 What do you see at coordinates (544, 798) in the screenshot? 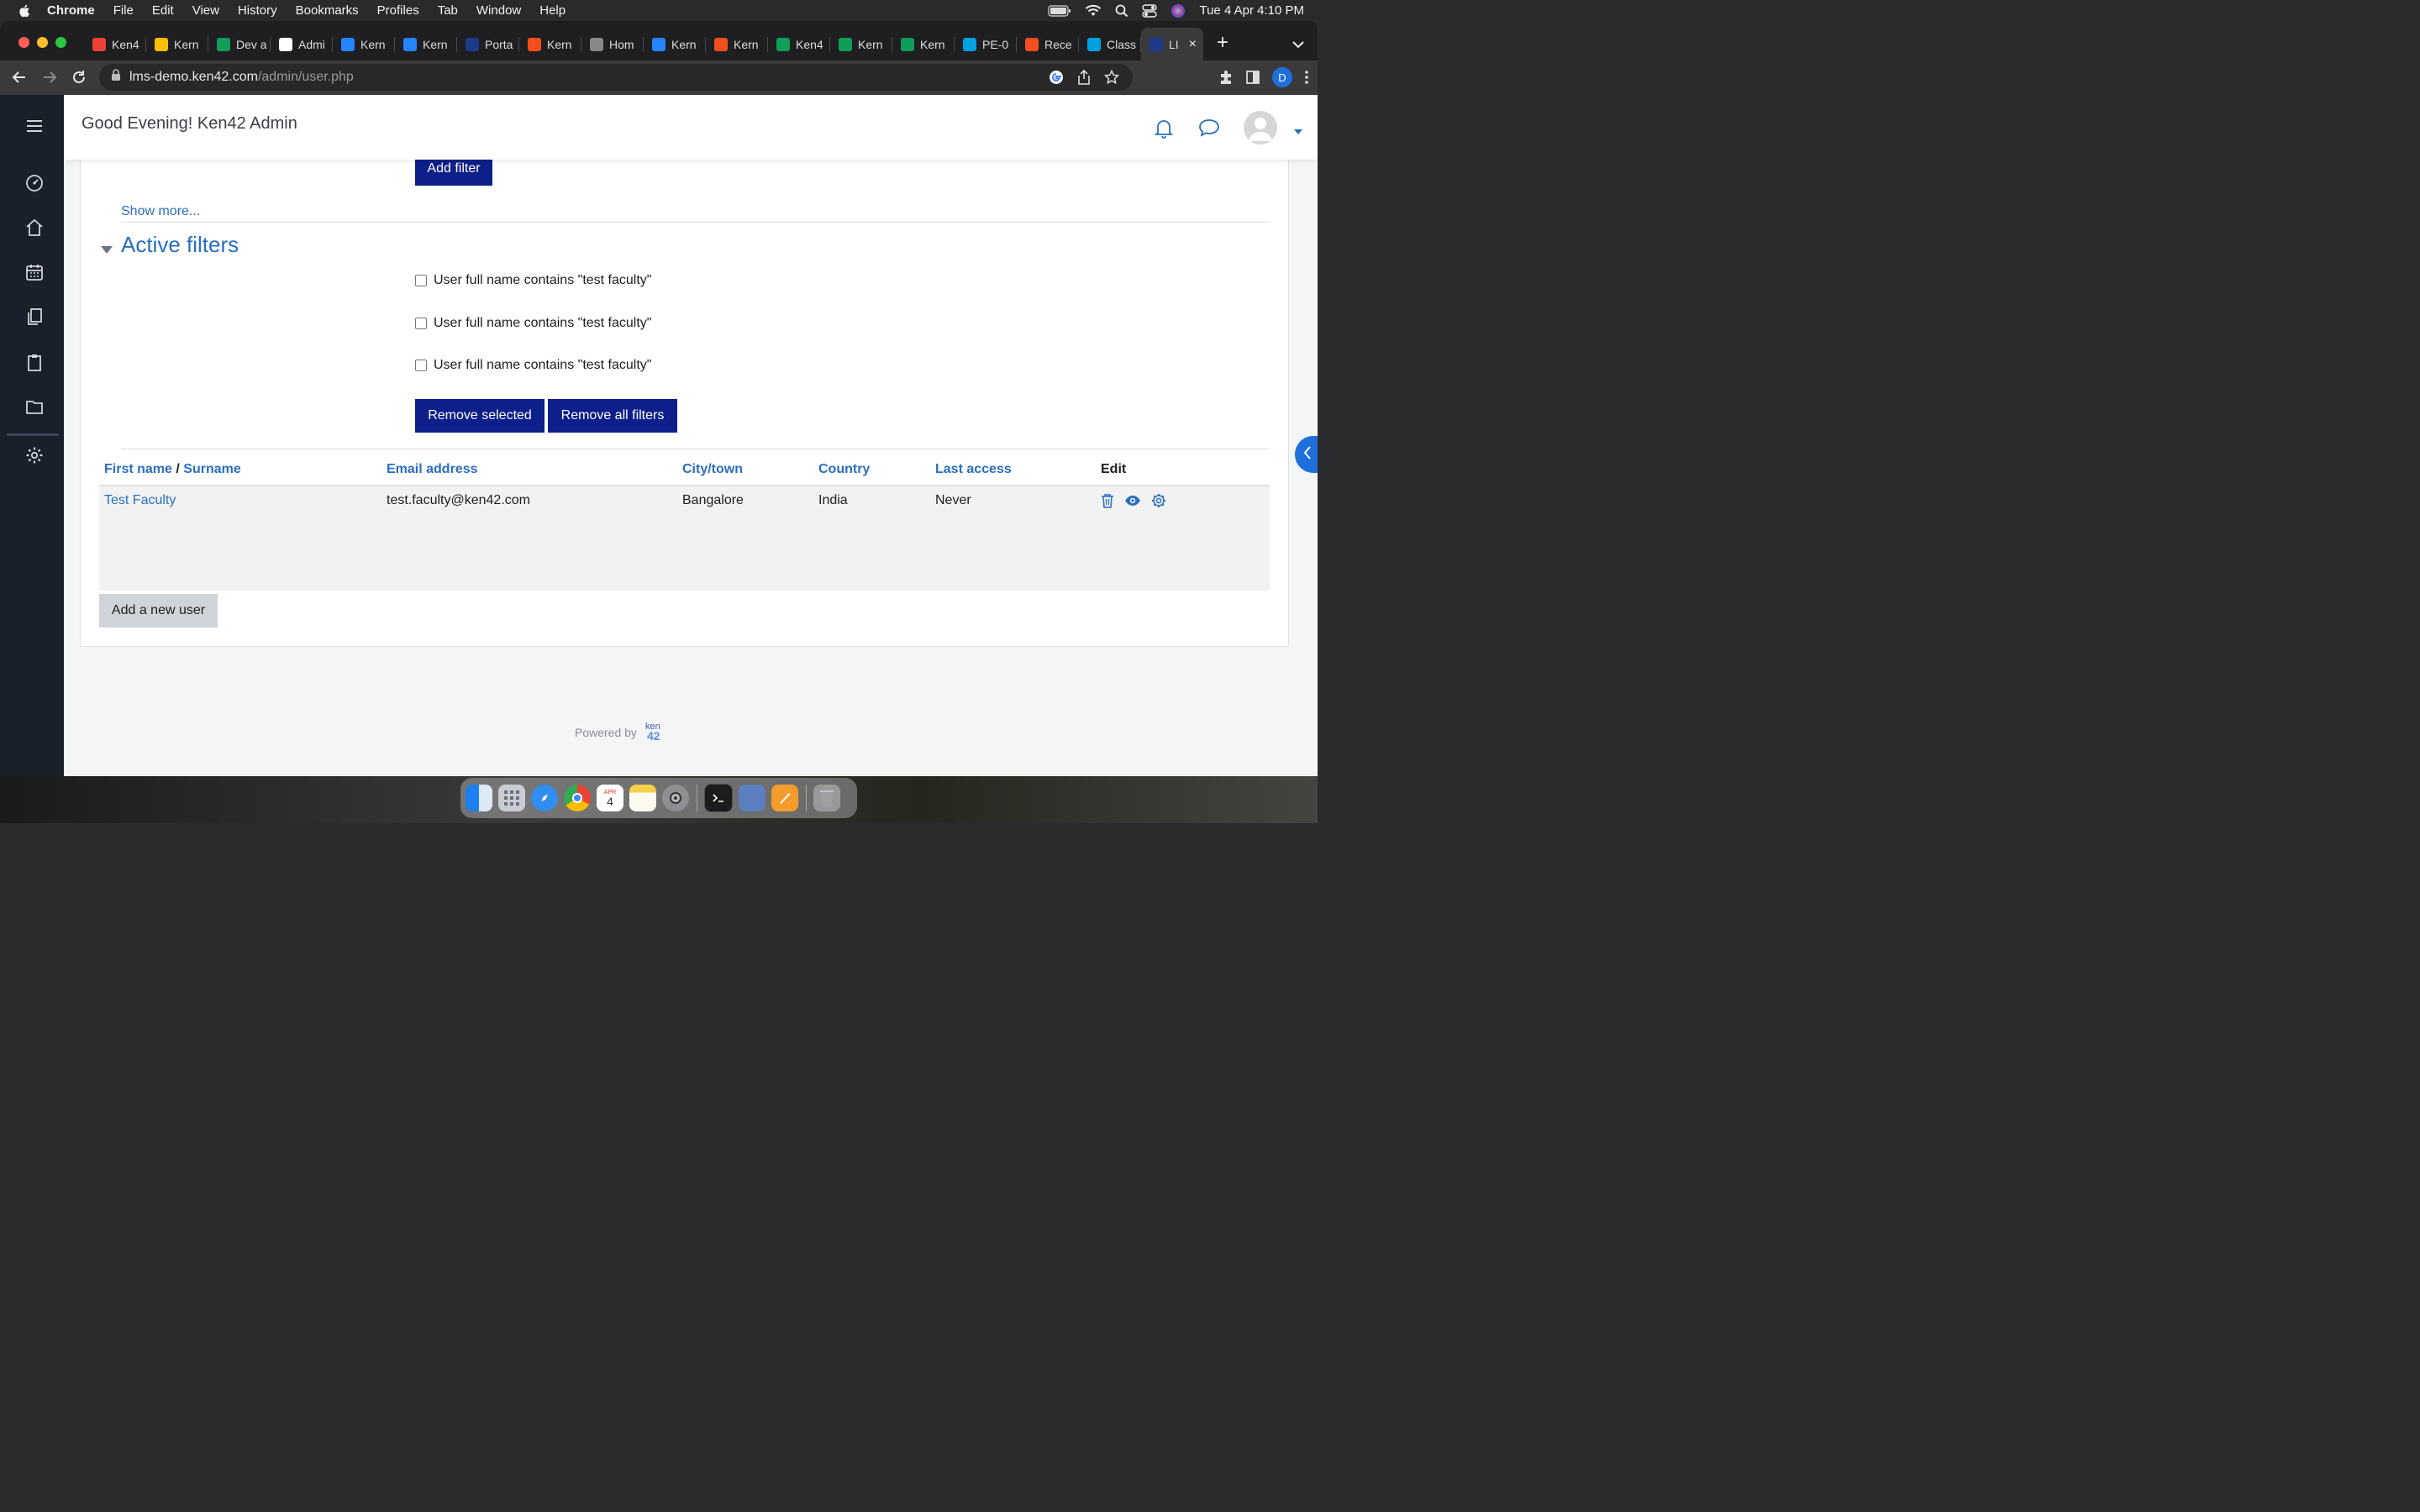
I see `safari-icon` at bounding box center [544, 798].